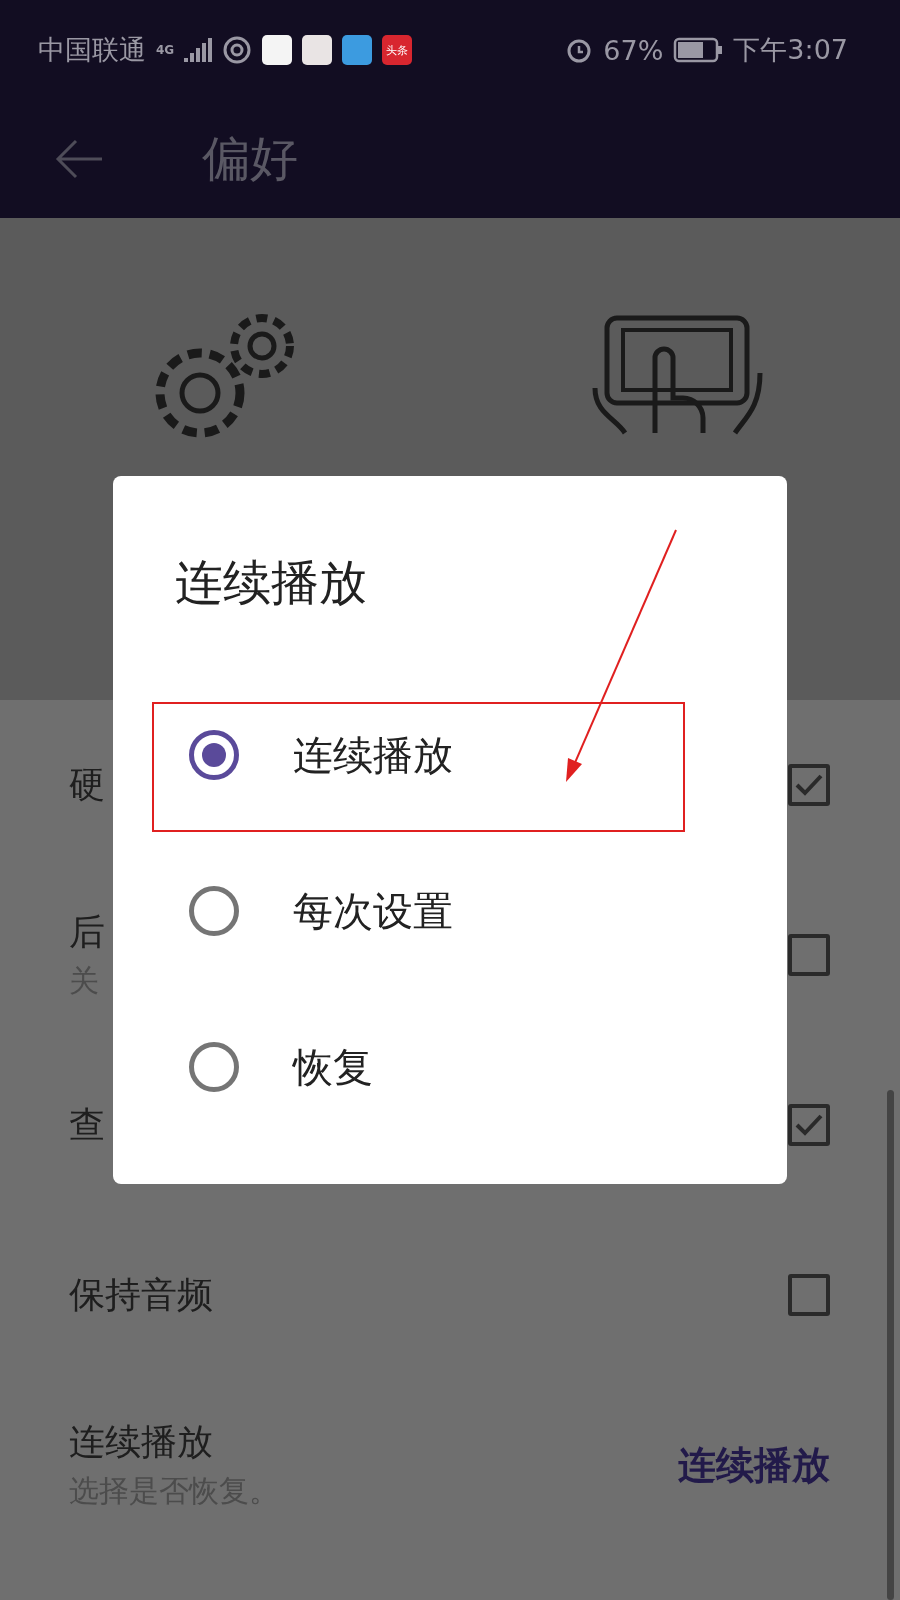 This screenshot has height=1600, width=900. I want to click on network-type: 4G, so click(165, 50).